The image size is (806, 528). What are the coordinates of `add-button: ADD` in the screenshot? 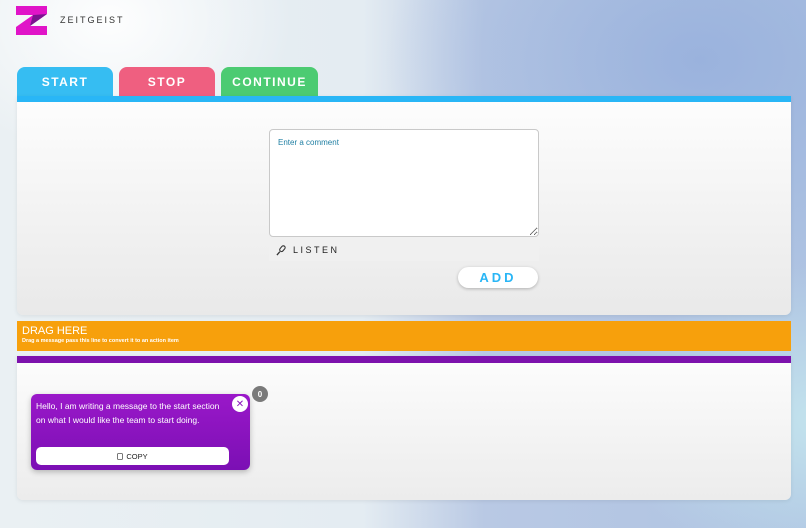 It's located at (498, 277).